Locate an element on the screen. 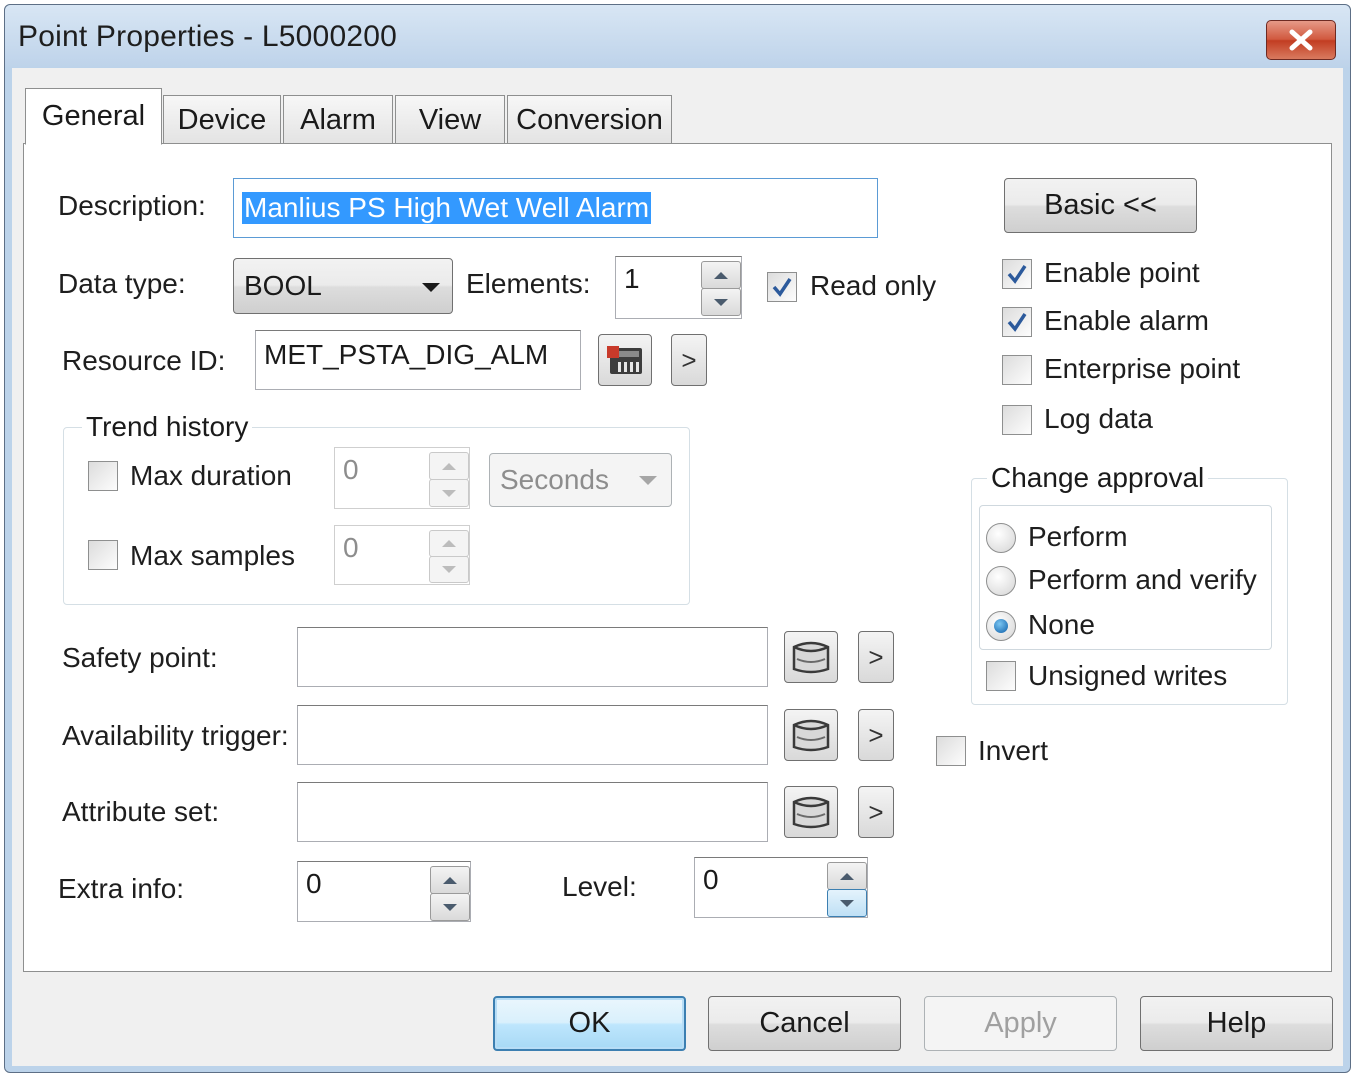 This screenshot has height=1077, width=1355. tab-label: Alarm is located at coordinates (338, 119).